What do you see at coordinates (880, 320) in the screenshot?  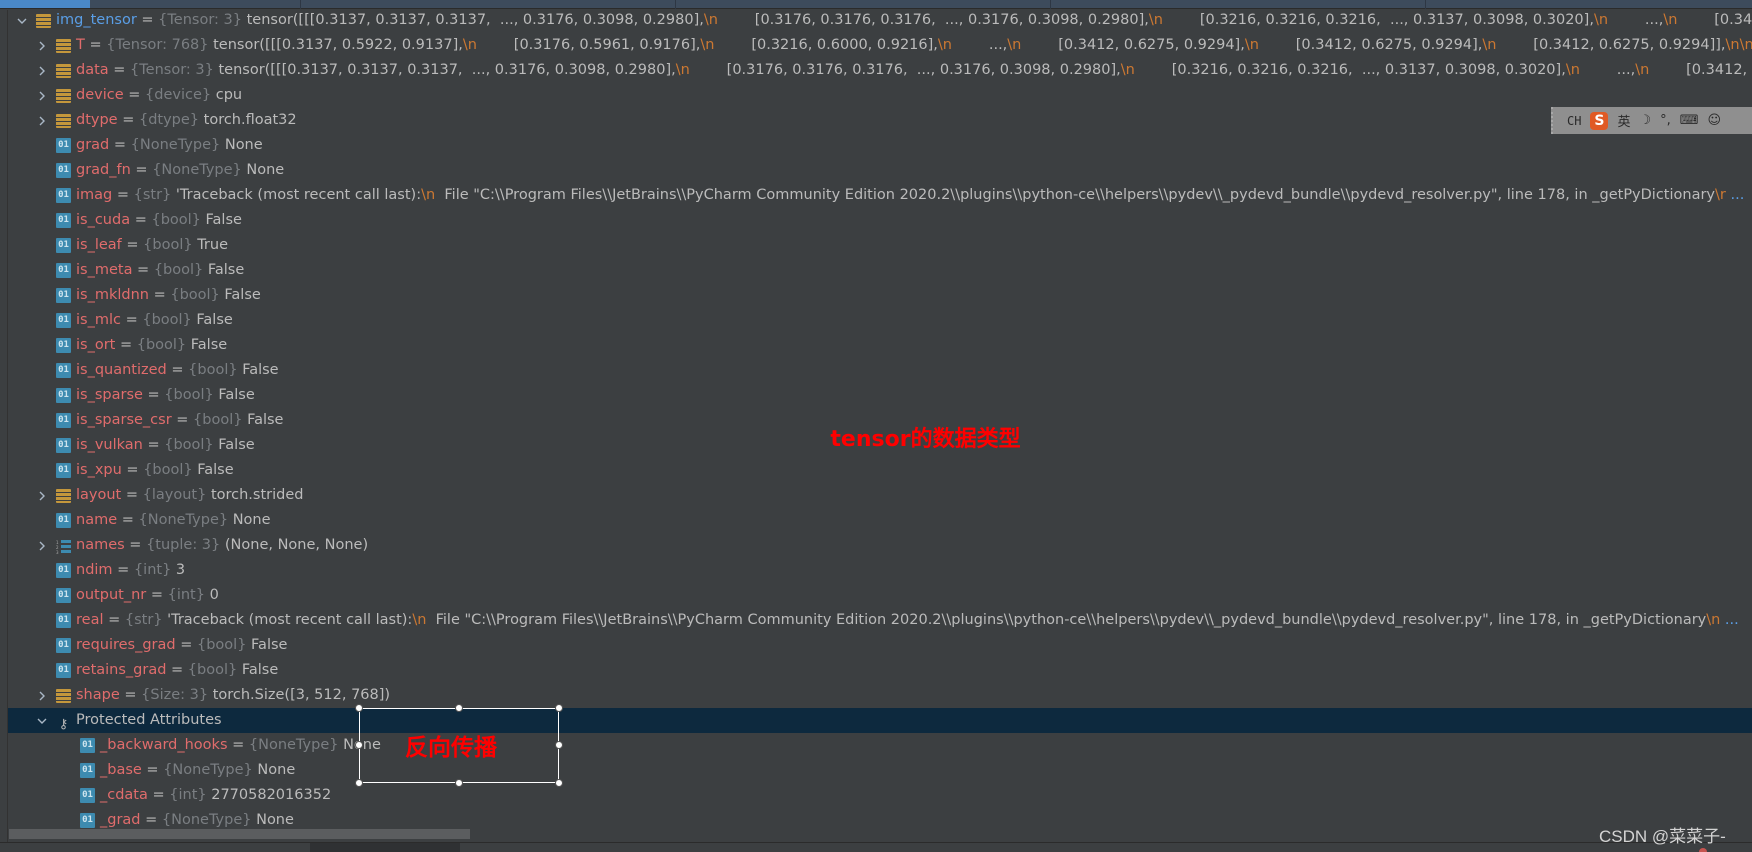 I see `tree-row: 01 is_mlc = {bool} False` at bounding box center [880, 320].